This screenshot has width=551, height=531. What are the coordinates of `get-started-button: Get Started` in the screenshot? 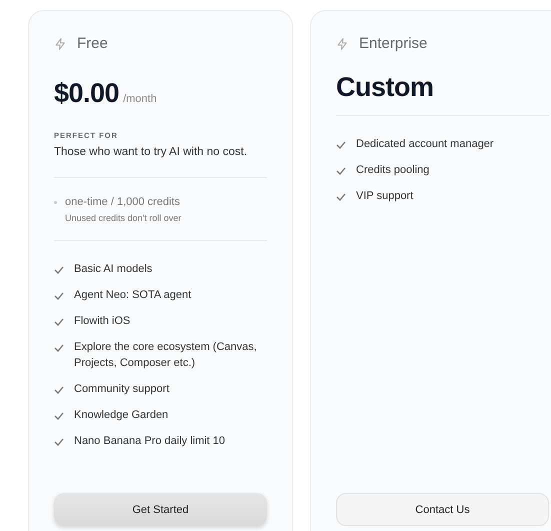 It's located at (160, 509).